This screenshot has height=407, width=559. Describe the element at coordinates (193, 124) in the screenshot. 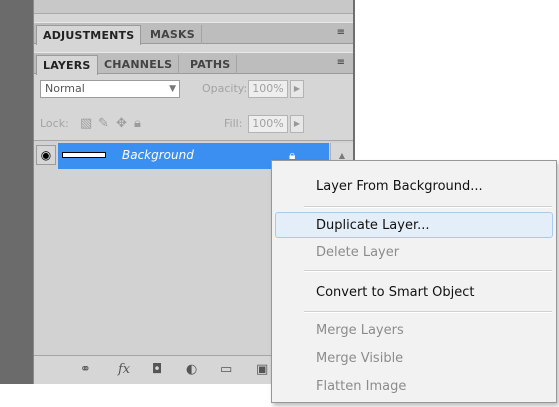

I see `lock-fill-row: Lock: ▧ ✎ ✥ 🔒︎ Fill: 100% ▶` at that location.